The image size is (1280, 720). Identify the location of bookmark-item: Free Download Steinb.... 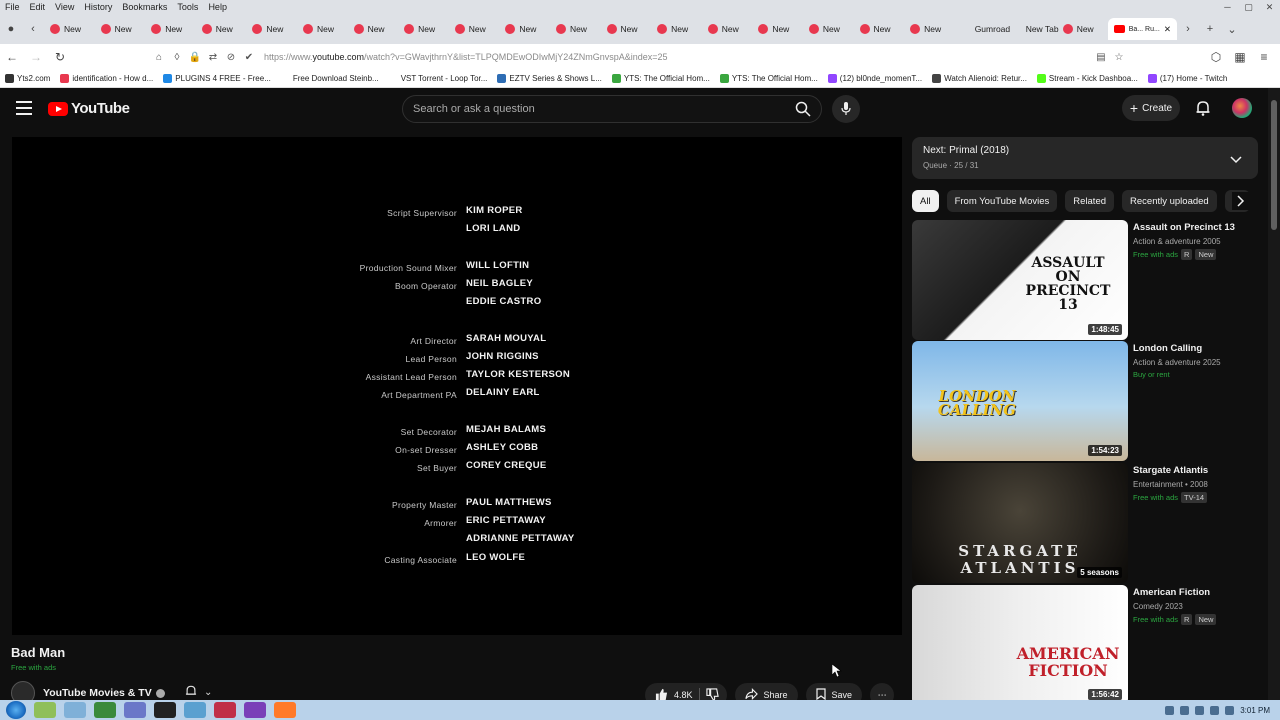
(330, 78).